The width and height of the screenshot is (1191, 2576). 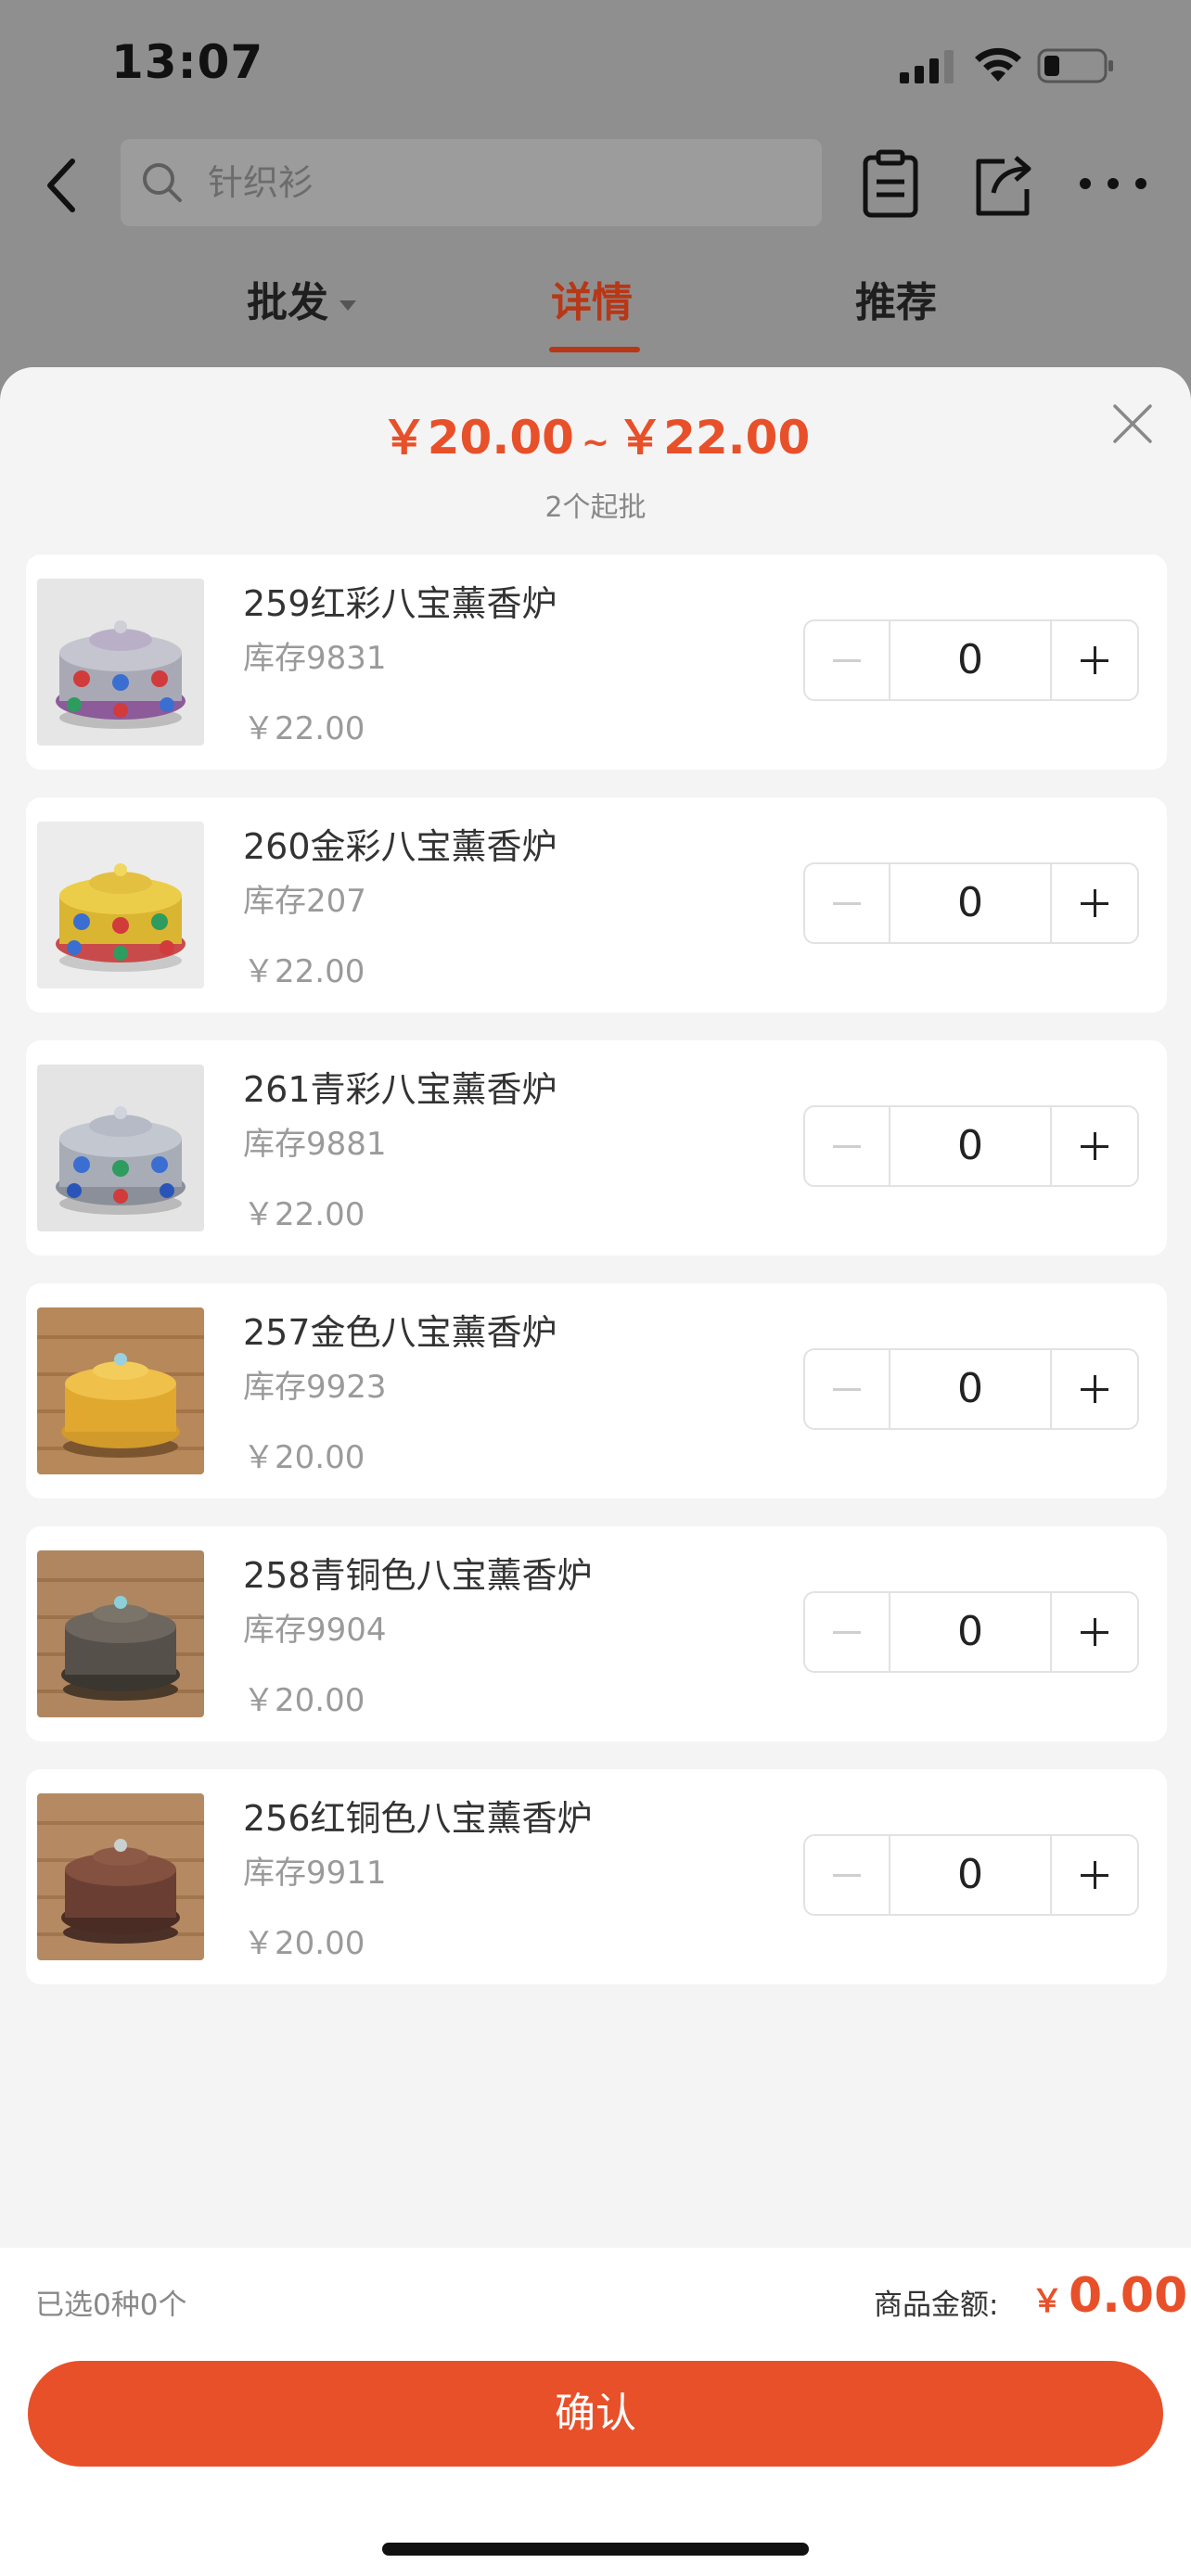 I want to click on page-tabs: 批发 详情 推荐, so click(x=595, y=316).